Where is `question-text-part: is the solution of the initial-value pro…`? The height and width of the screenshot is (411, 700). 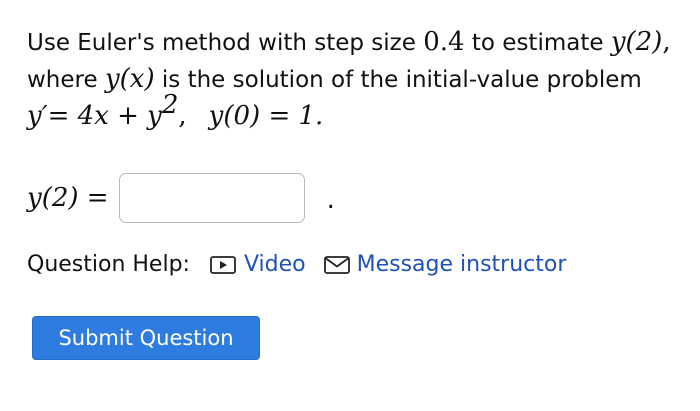 question-text-part: is the solution of the initial-value pro… is located at coordinates (398, 80).